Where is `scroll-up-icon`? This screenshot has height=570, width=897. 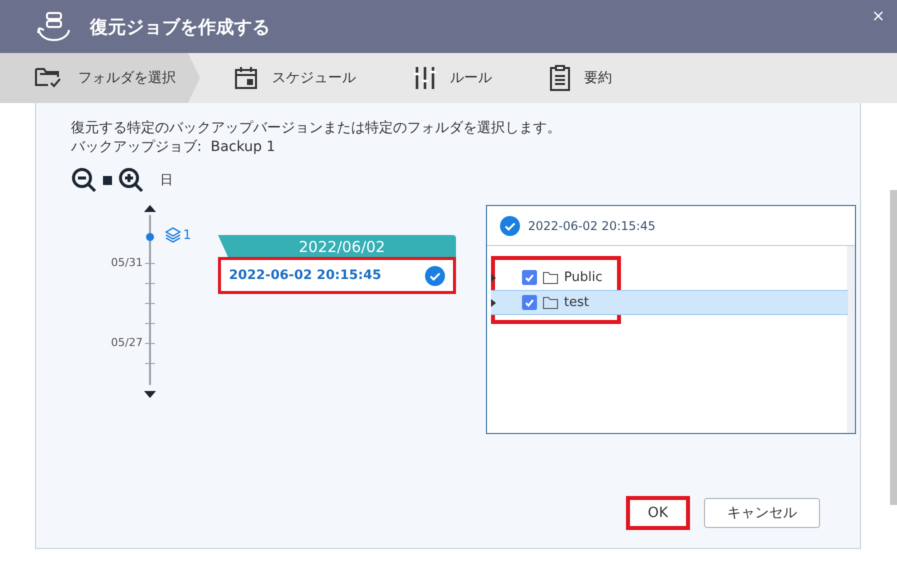 scroll-up-icon is located at coordinates (150, 208).